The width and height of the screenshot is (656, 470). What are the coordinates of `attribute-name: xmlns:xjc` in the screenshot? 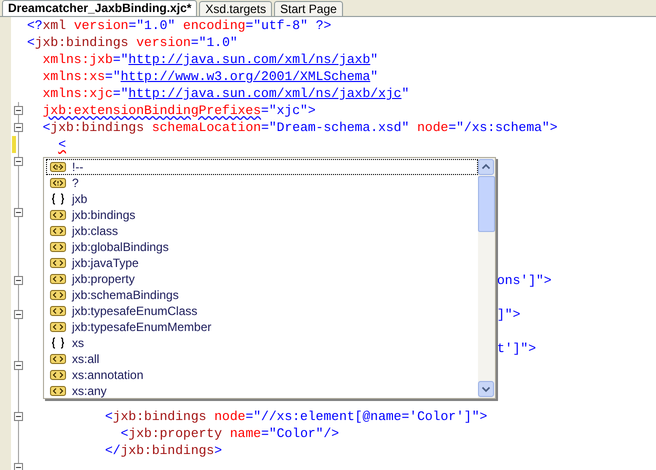 It's located at (77, 93).